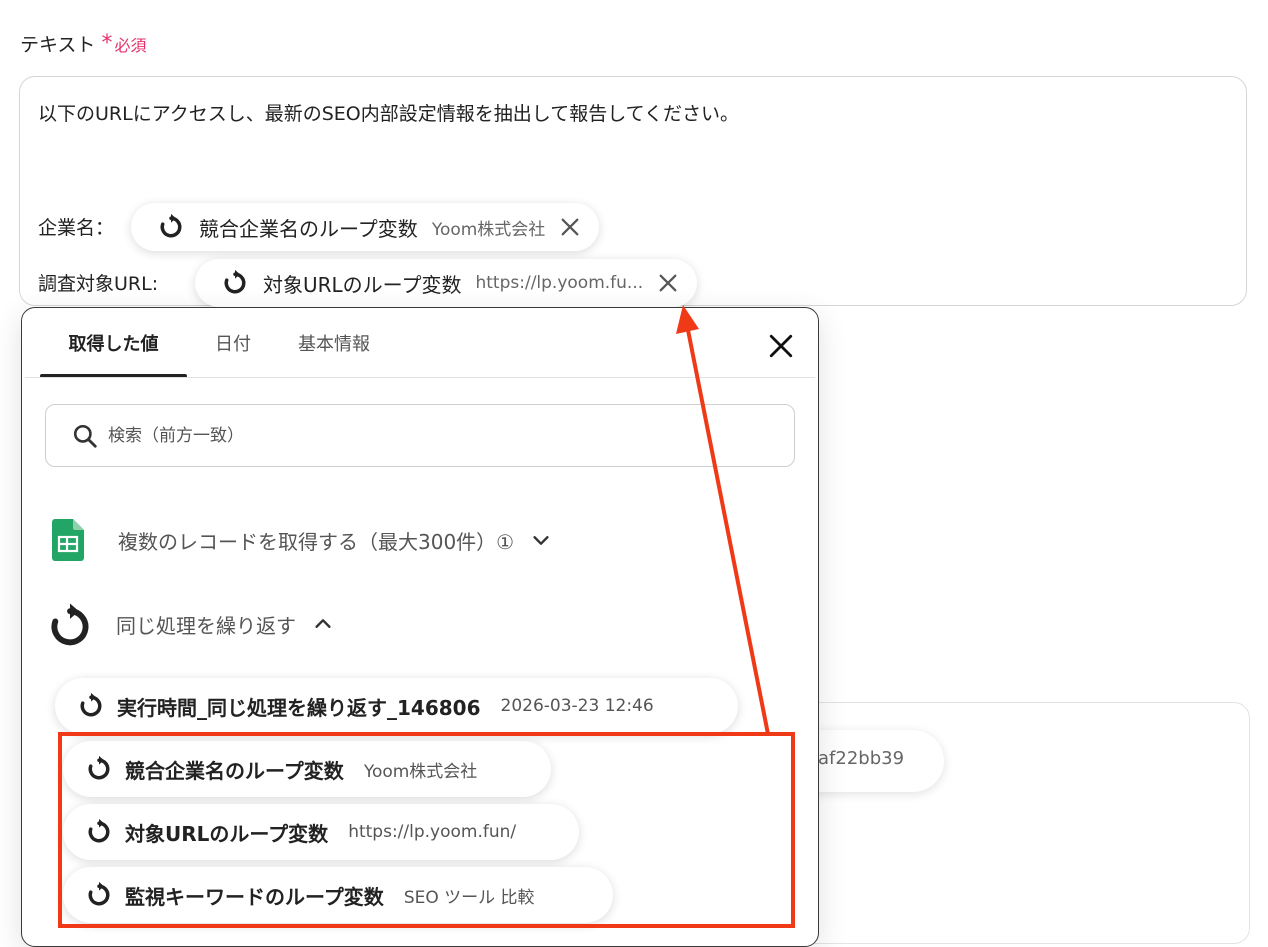  What do you see at coordinates (107, 43) in the screenshot?
I see `required-star: *` at bounding box center [107, 43].